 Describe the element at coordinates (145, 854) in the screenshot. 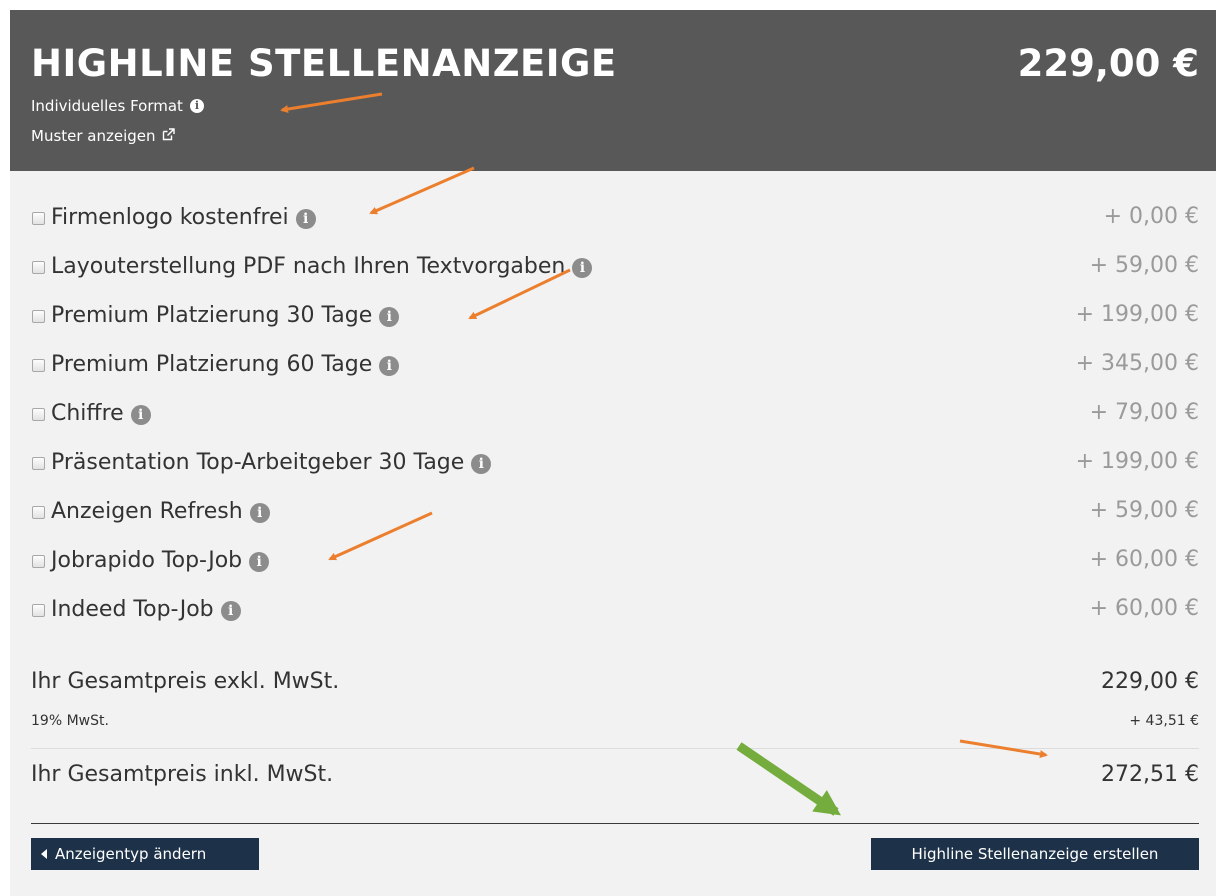

I see `change-ad-type-button: Anzeigentyp ändern` at that location.